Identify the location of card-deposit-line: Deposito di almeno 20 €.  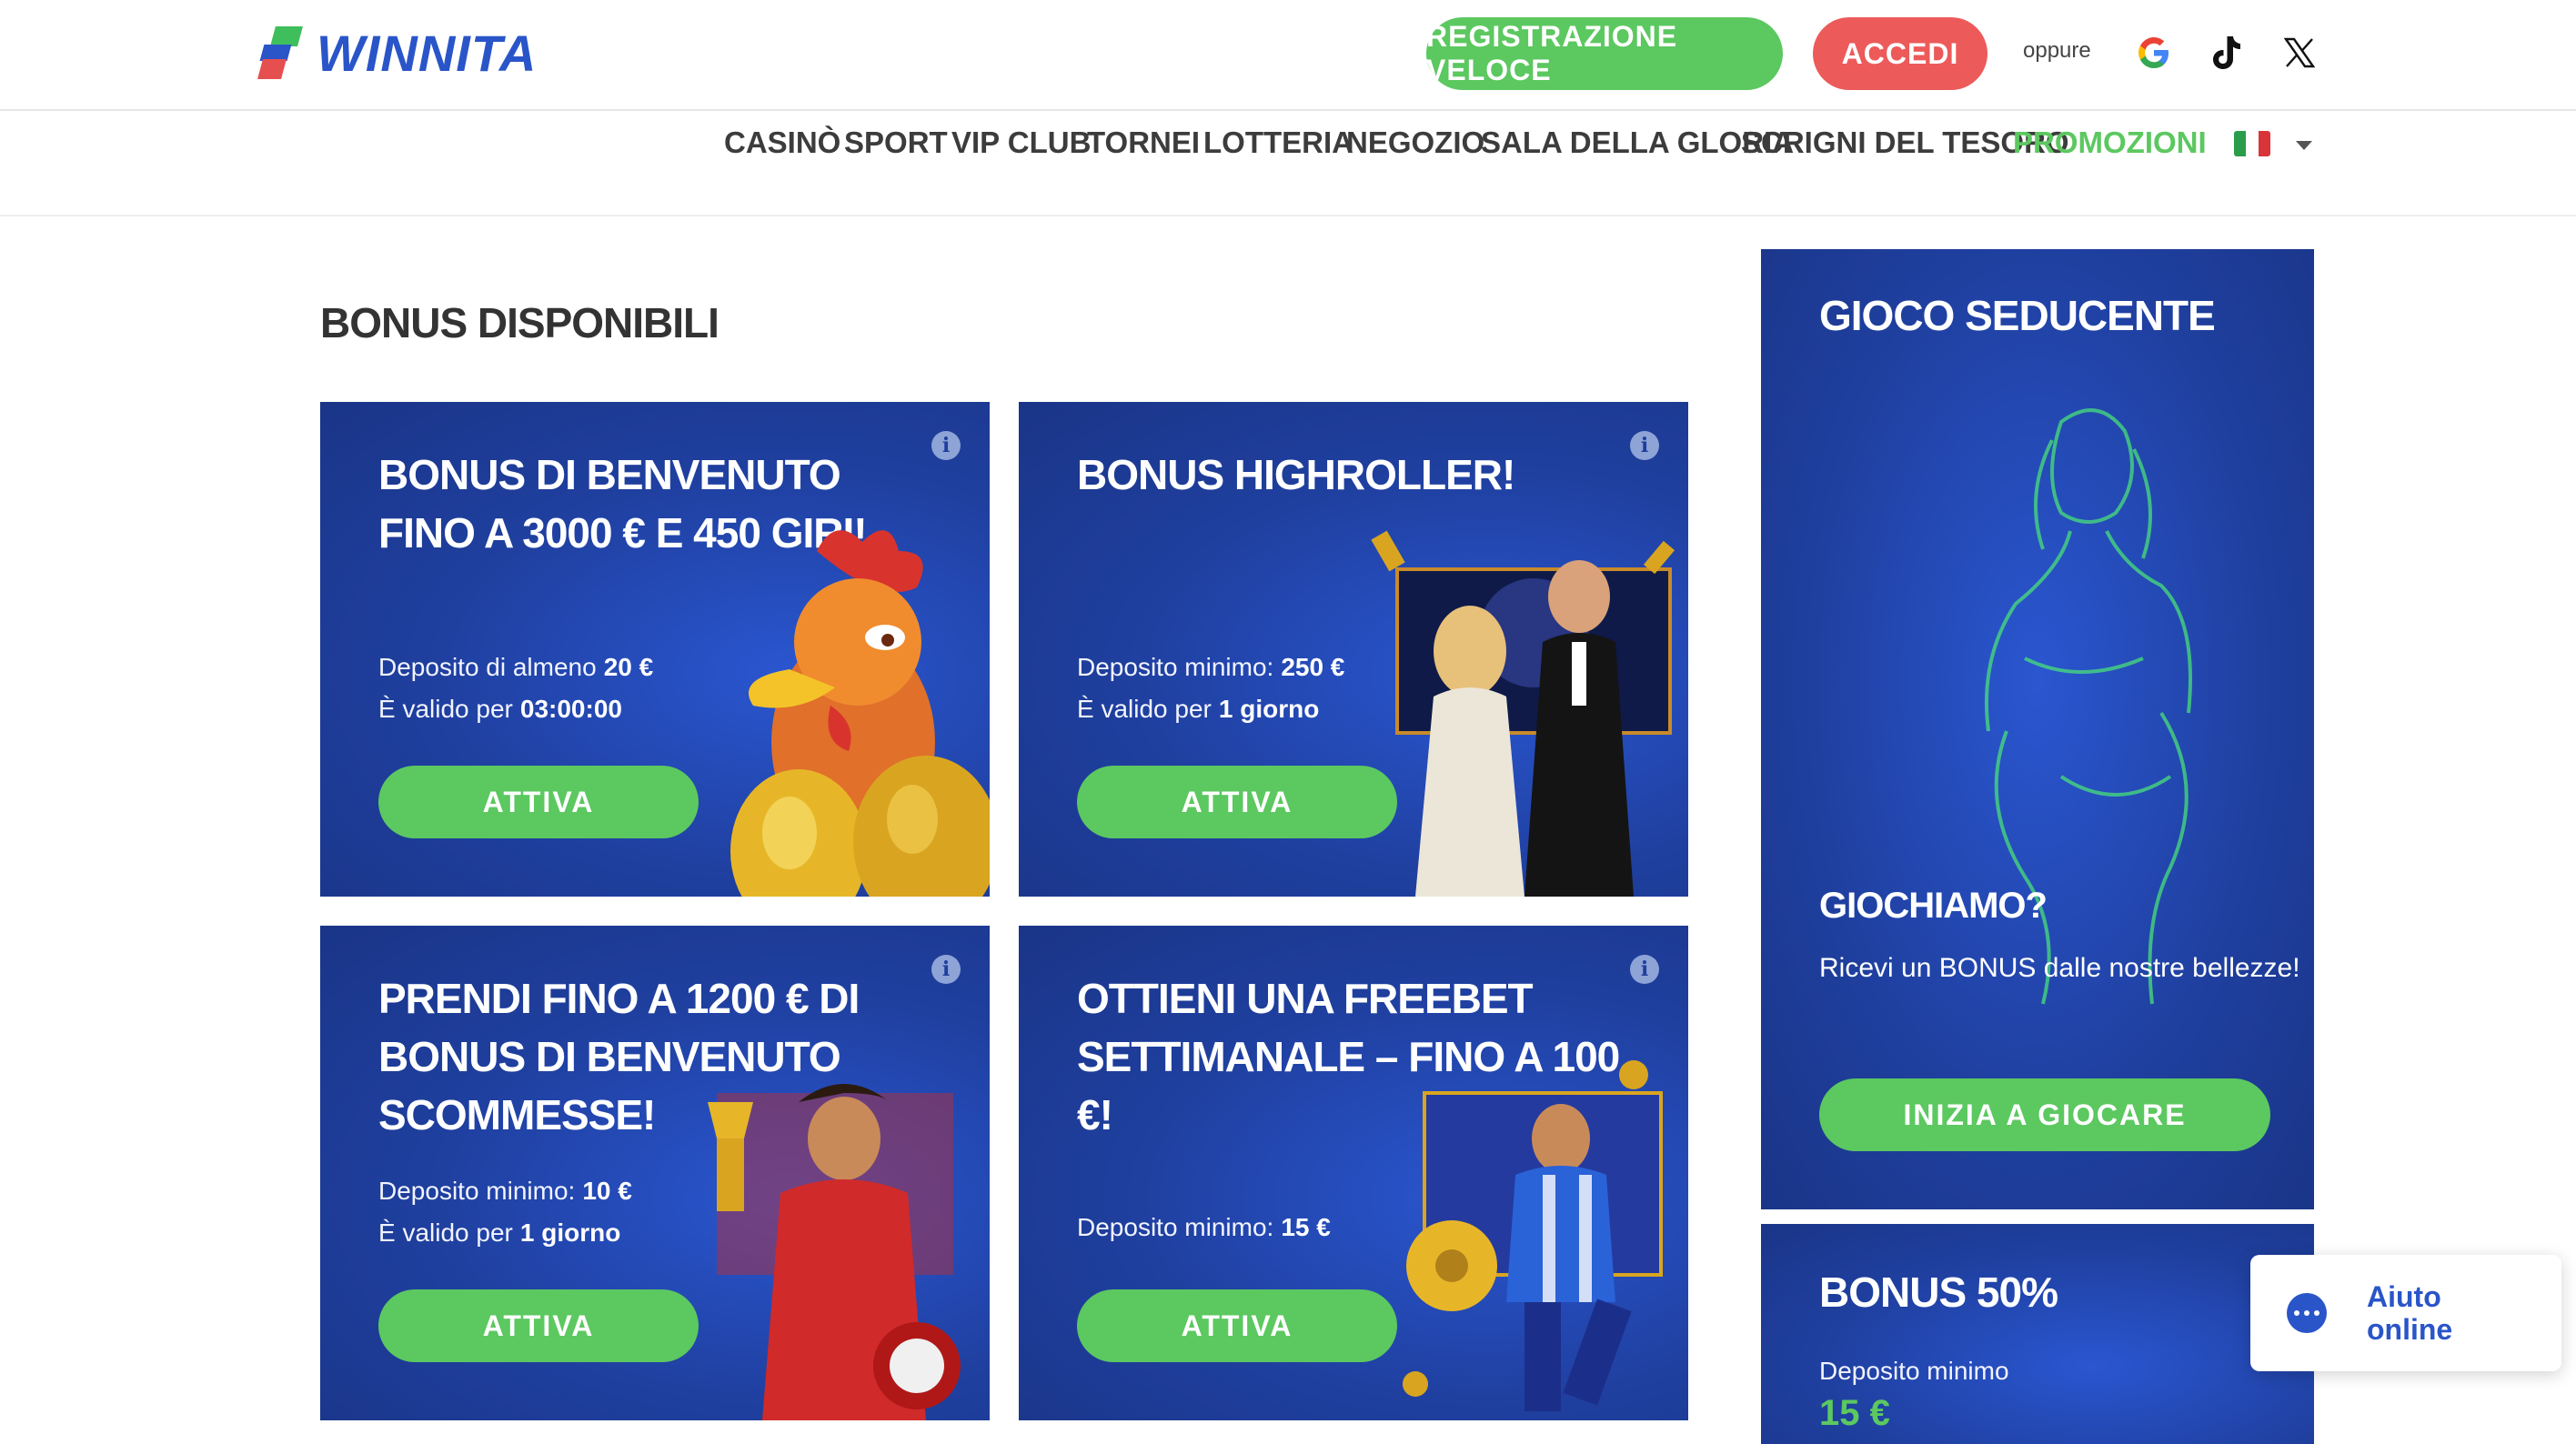
(515, 667).